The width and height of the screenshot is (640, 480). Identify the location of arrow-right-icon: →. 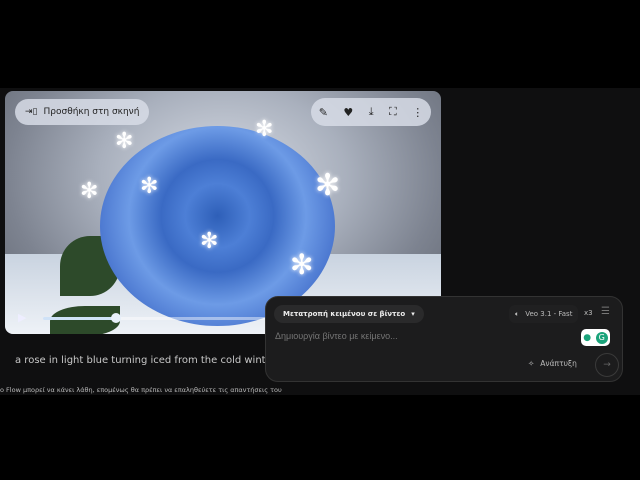
(607, 365).